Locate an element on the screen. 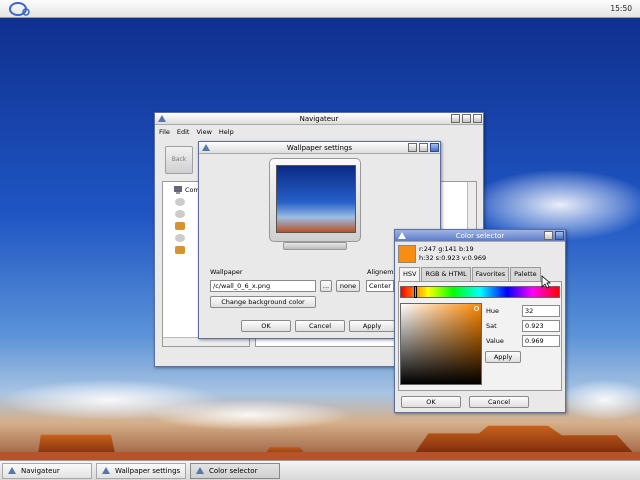 Image resolution: width=640 pixels, height=480 pixels. window-title: Color selector is located at coordinates (480, 236).